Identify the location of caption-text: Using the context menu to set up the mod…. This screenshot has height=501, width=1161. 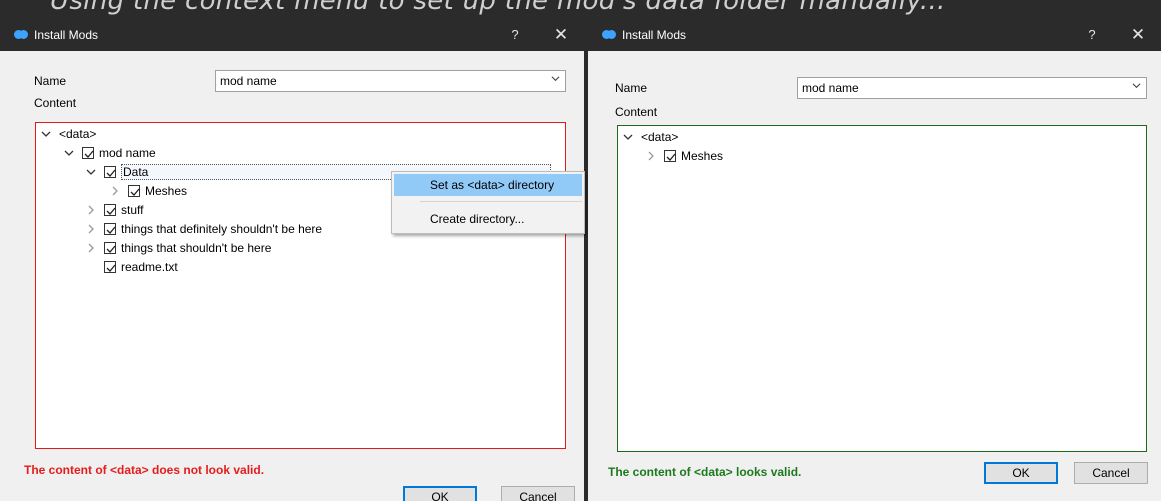
(498, 8).